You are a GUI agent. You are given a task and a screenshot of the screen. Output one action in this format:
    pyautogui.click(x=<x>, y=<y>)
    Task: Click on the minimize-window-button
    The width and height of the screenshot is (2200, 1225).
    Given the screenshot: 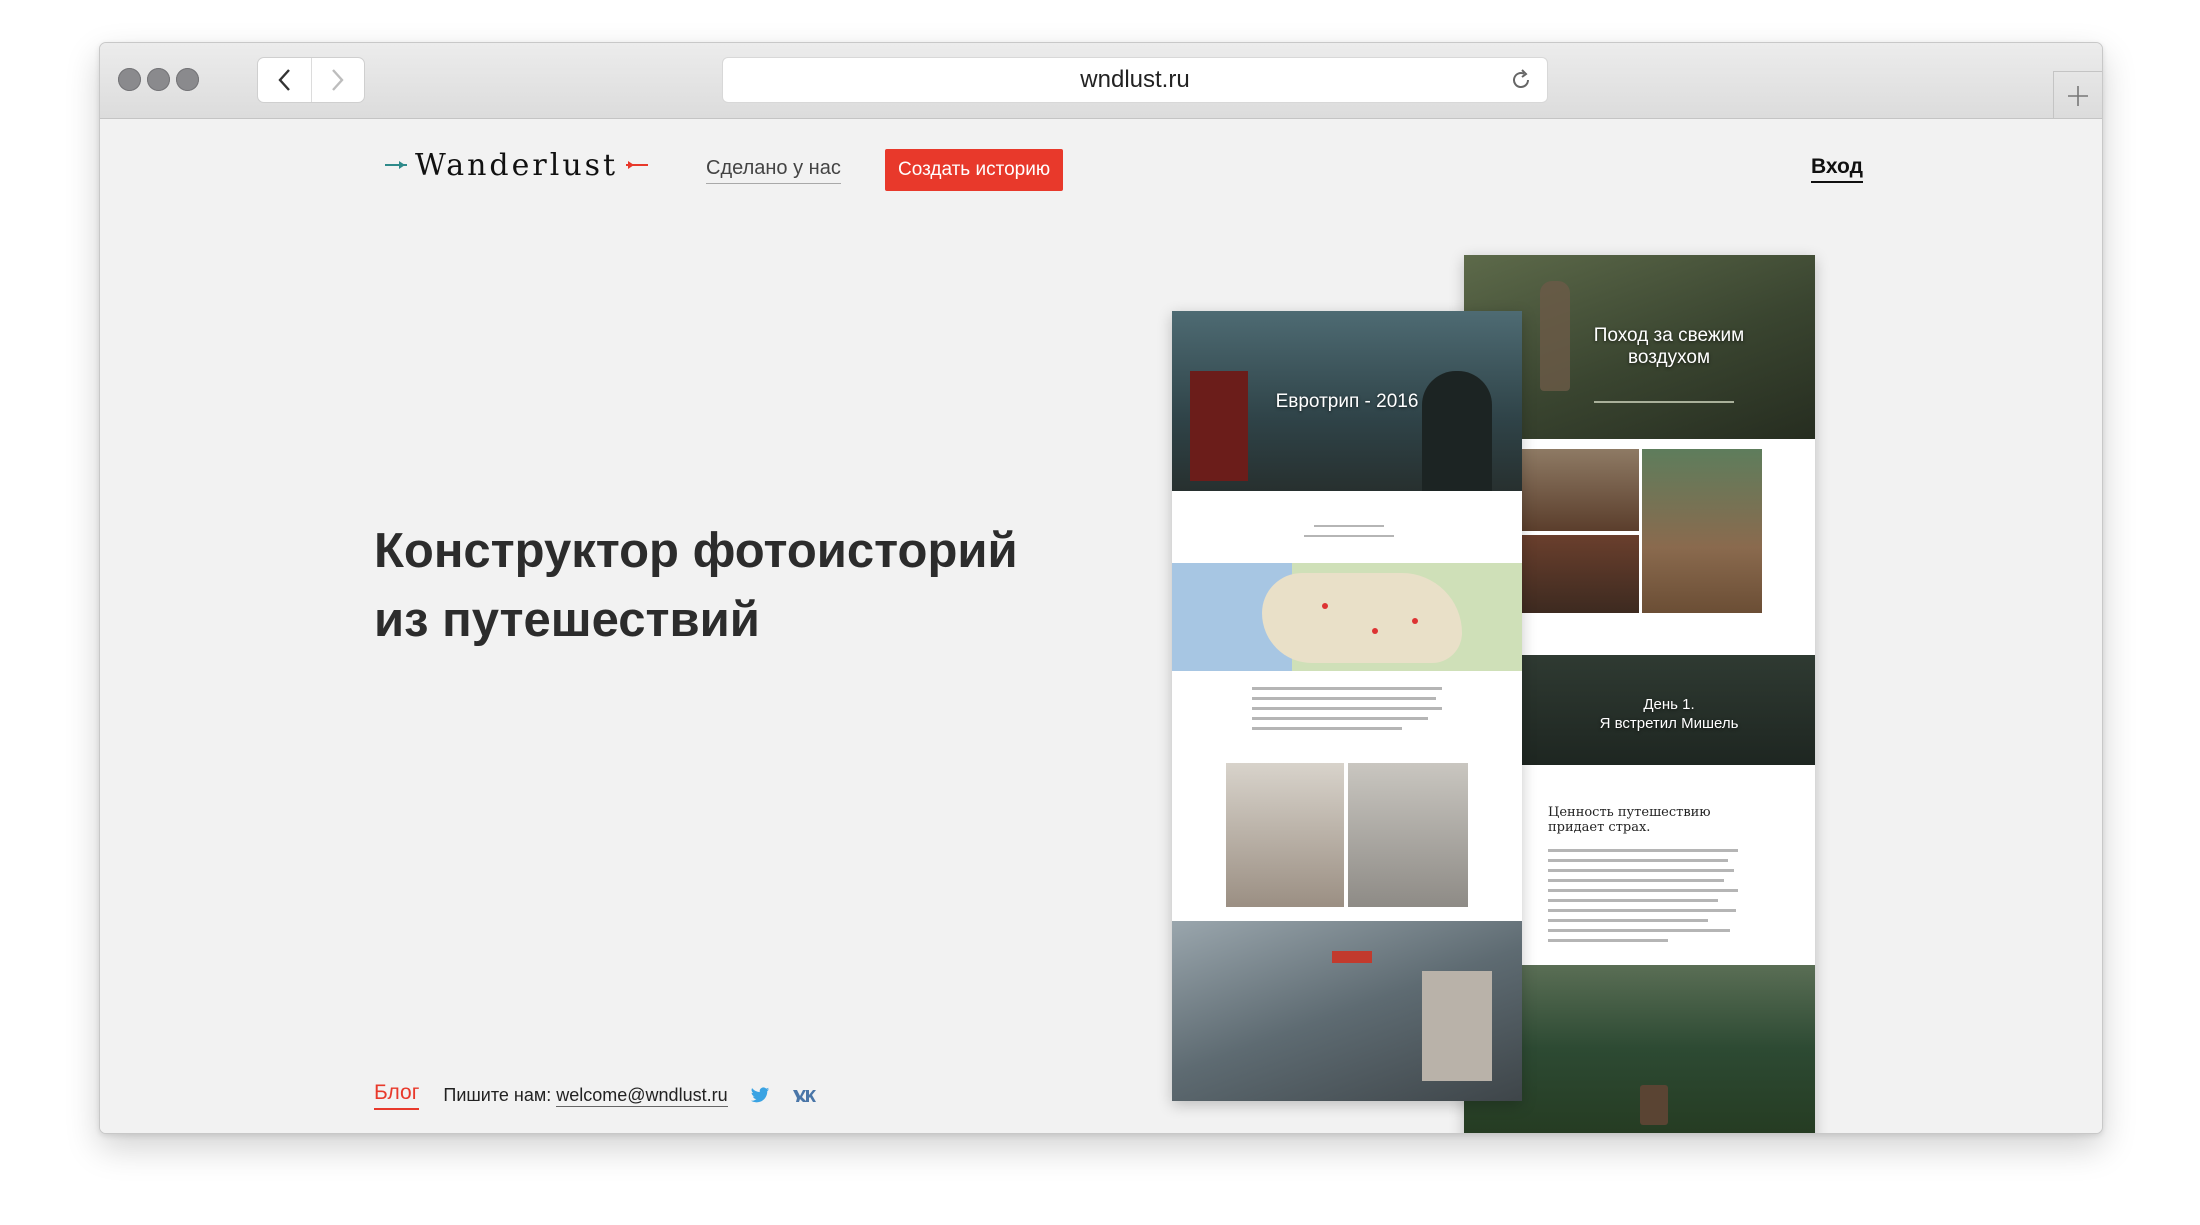 What is the action you would take?
    pyautogui.click(x=158, y=79)
    